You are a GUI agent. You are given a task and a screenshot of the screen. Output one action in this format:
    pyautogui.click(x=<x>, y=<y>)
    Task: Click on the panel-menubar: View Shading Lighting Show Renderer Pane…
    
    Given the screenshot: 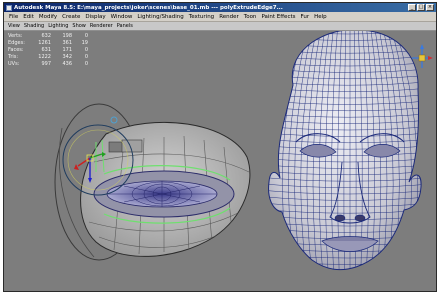 What is the action you would take?
    pyautogui.click(x=220, y=26)
    